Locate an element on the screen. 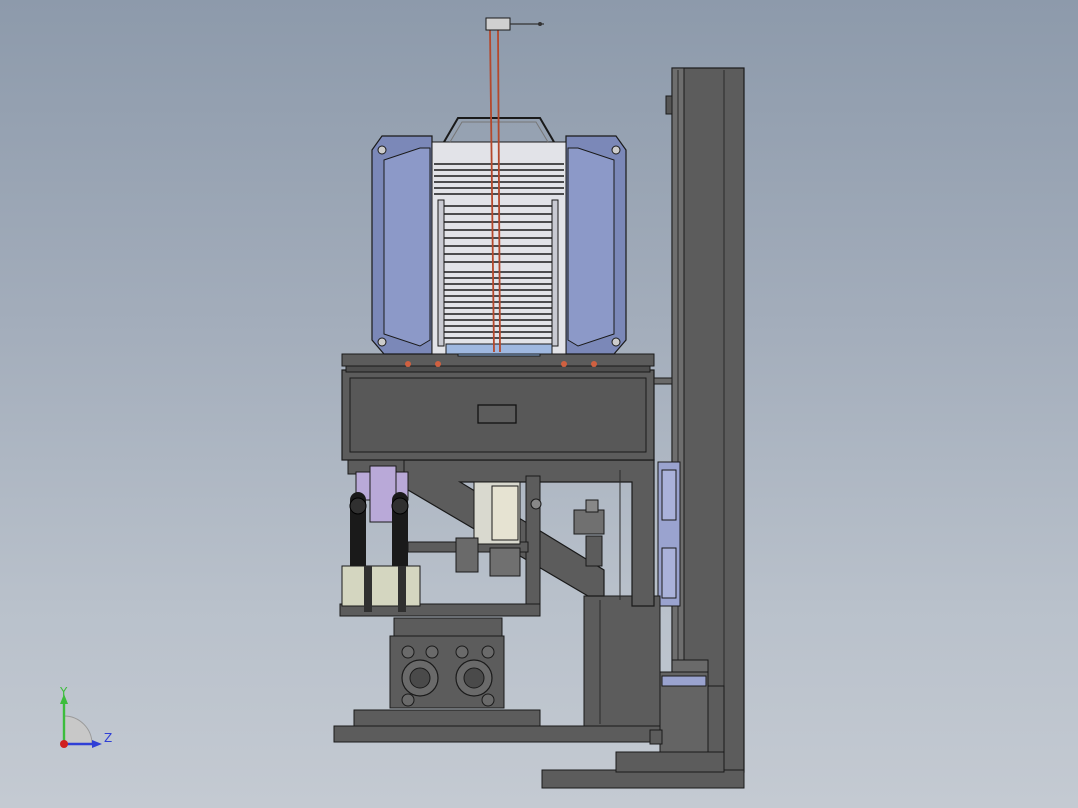  coordinate-triad: Y Z is located at coordinates (90, 721).